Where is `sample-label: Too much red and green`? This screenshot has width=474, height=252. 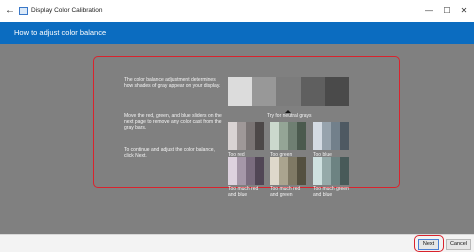 sample-label: Too much red and green is located at coordinates (285, 192).